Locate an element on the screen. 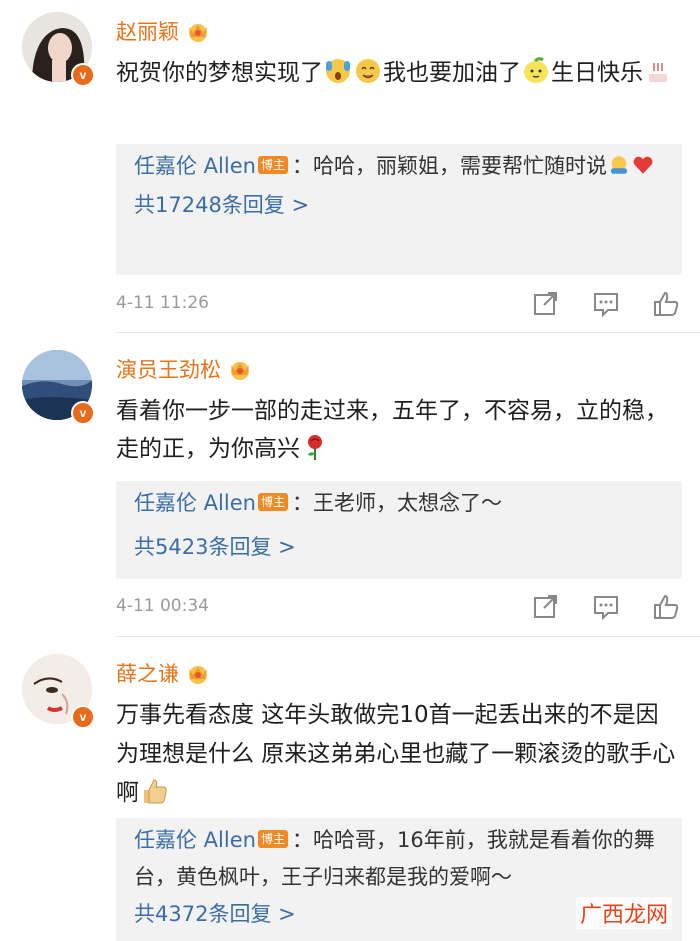 The height and width of the screenshot is (941, 700). reply-box: 任嘉伦 Allen 博主 ：哈哈，丽颖姐，需要帮忙随时说 共17248条回复 > is located at coordinates (399, 209).